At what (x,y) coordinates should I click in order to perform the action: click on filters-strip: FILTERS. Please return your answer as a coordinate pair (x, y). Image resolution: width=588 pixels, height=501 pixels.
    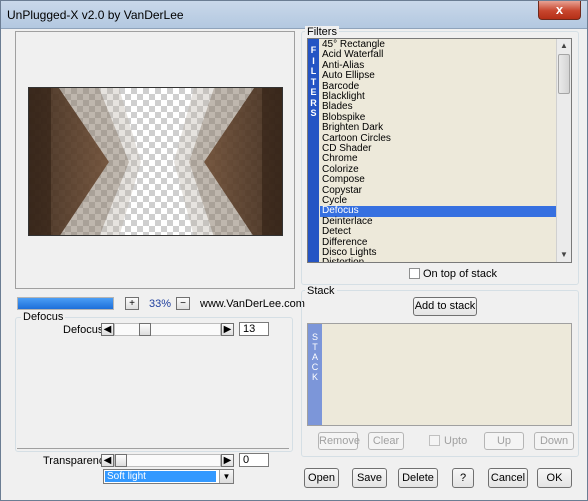
    Looking at the image, I should click on (313, 150).